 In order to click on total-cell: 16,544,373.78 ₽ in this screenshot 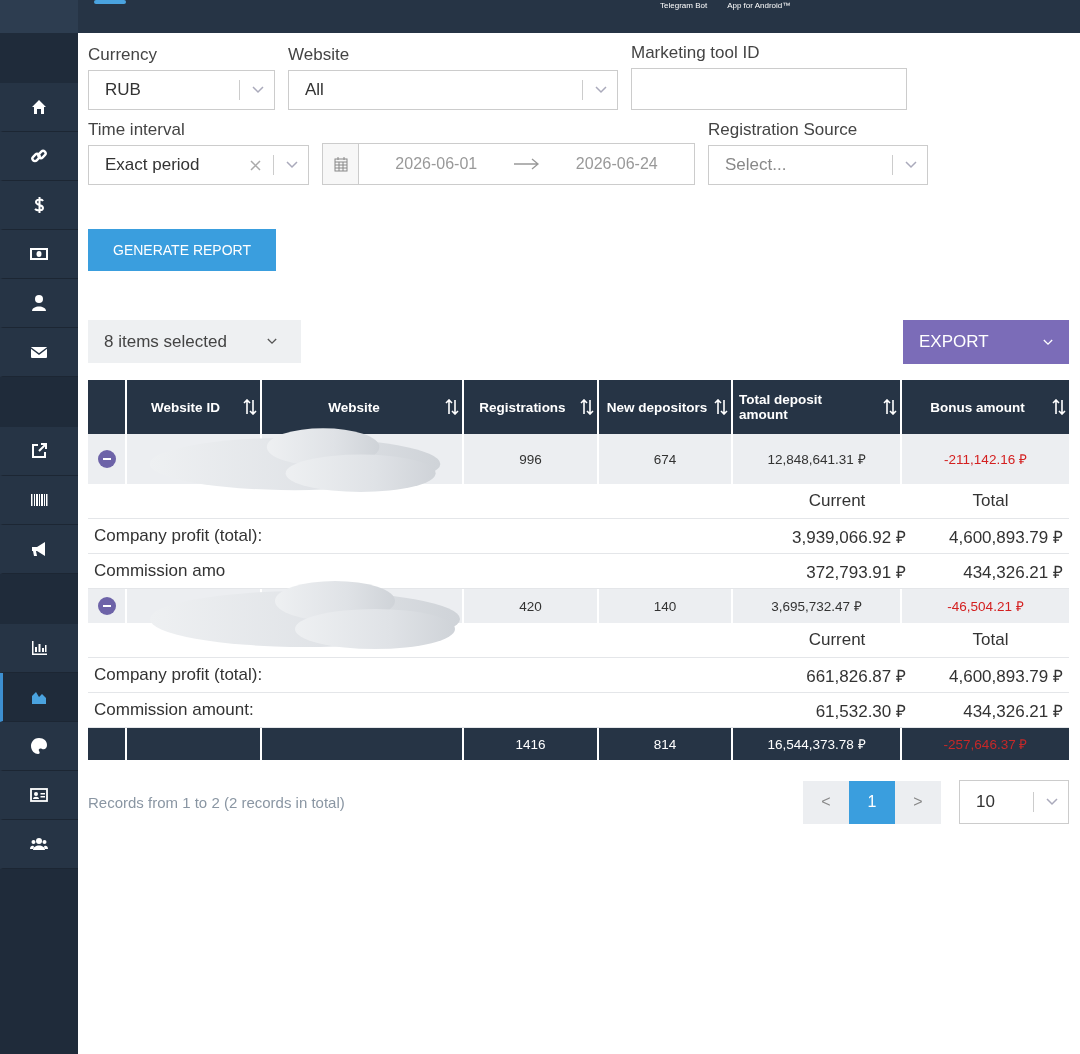, I will do `click(815, 744)`.